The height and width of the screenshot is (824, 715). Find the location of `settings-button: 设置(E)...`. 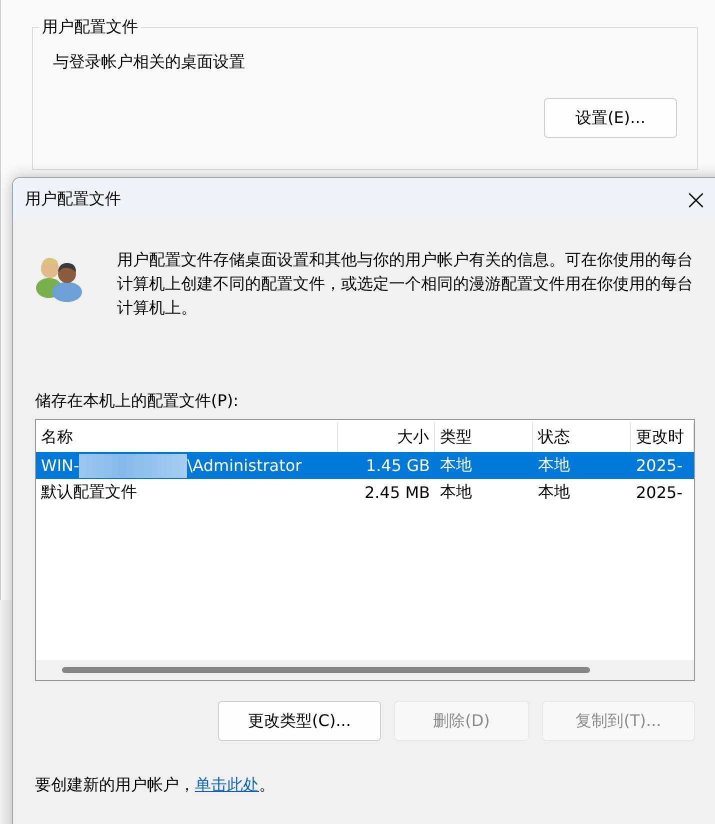

settings-button: 设置(E)... is located at coordinates (610, 118).